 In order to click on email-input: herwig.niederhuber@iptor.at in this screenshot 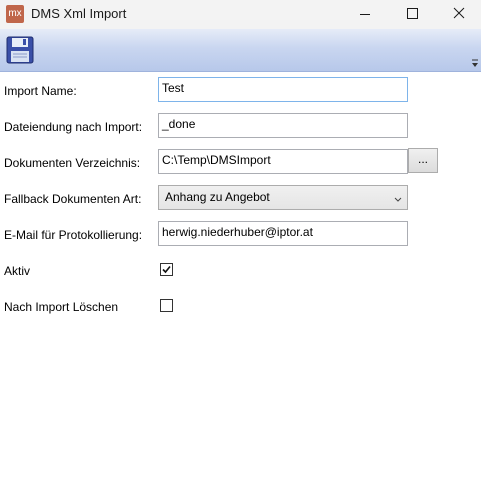, I will do `click(283, 233)`.